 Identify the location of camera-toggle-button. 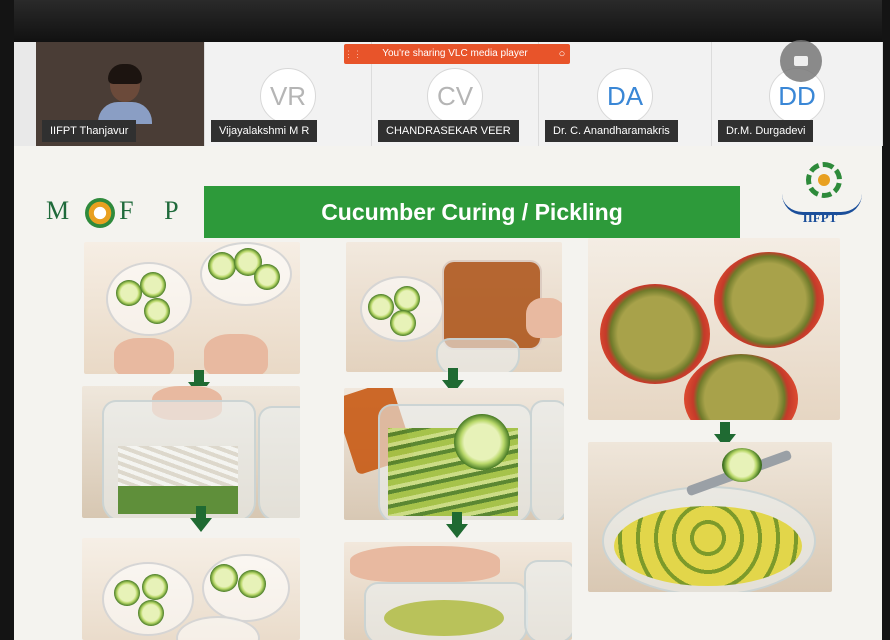
(801, 61).